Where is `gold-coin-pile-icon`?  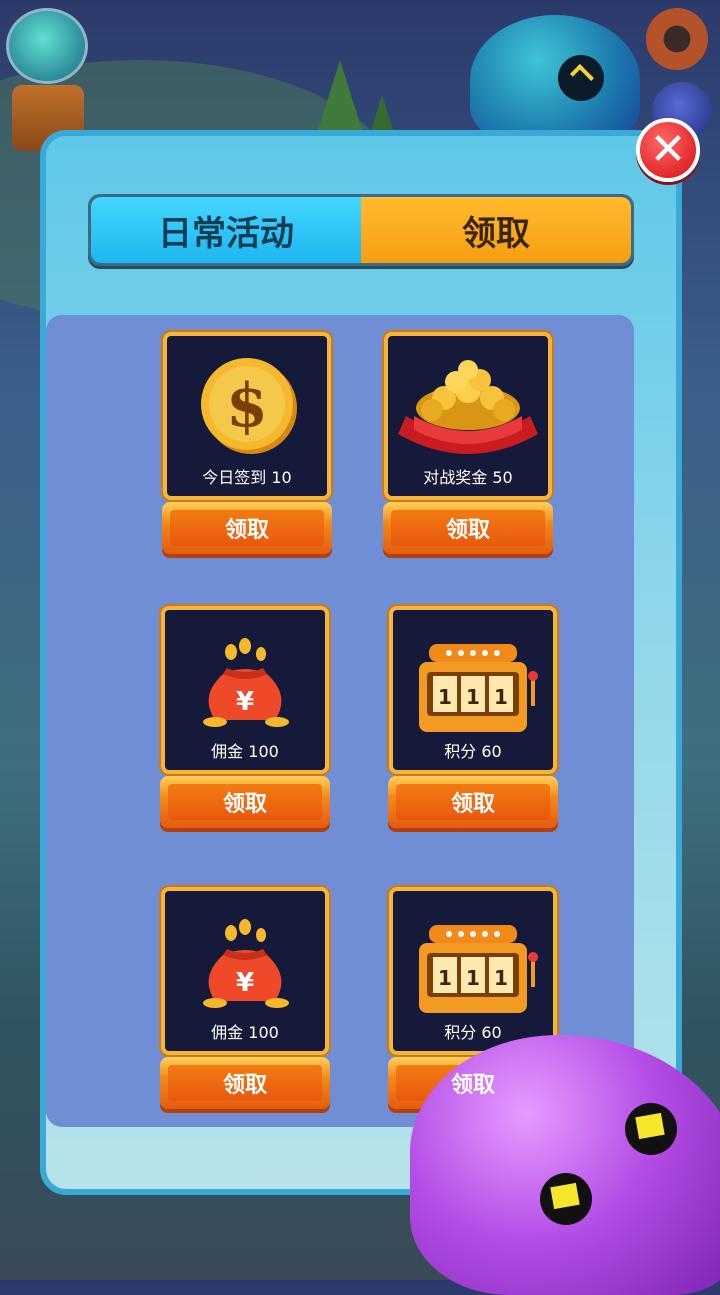
gold-coin-pile-icon is located at coordinates (468, 406).